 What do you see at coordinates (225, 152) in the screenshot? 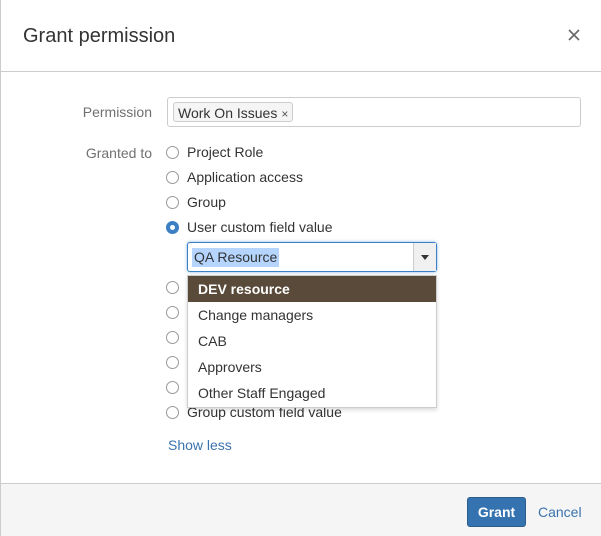
I see `option-label: Project Role` at bounding box center [225, 152].